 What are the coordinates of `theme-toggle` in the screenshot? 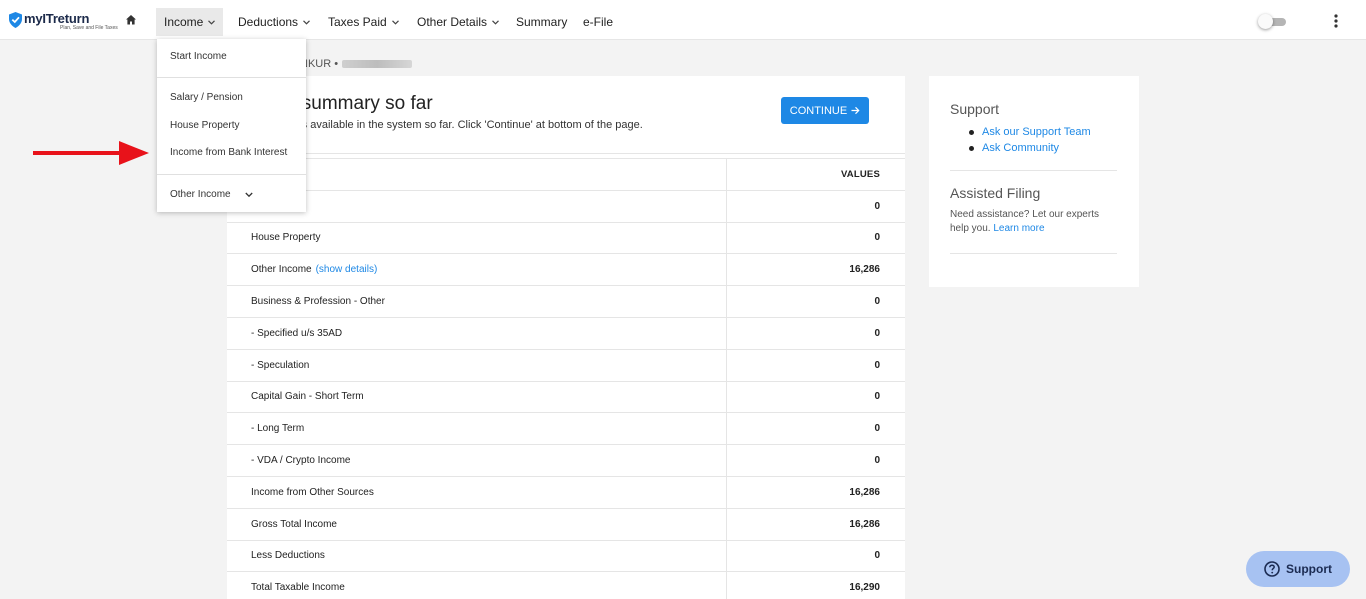 It's located at (1273, 21).